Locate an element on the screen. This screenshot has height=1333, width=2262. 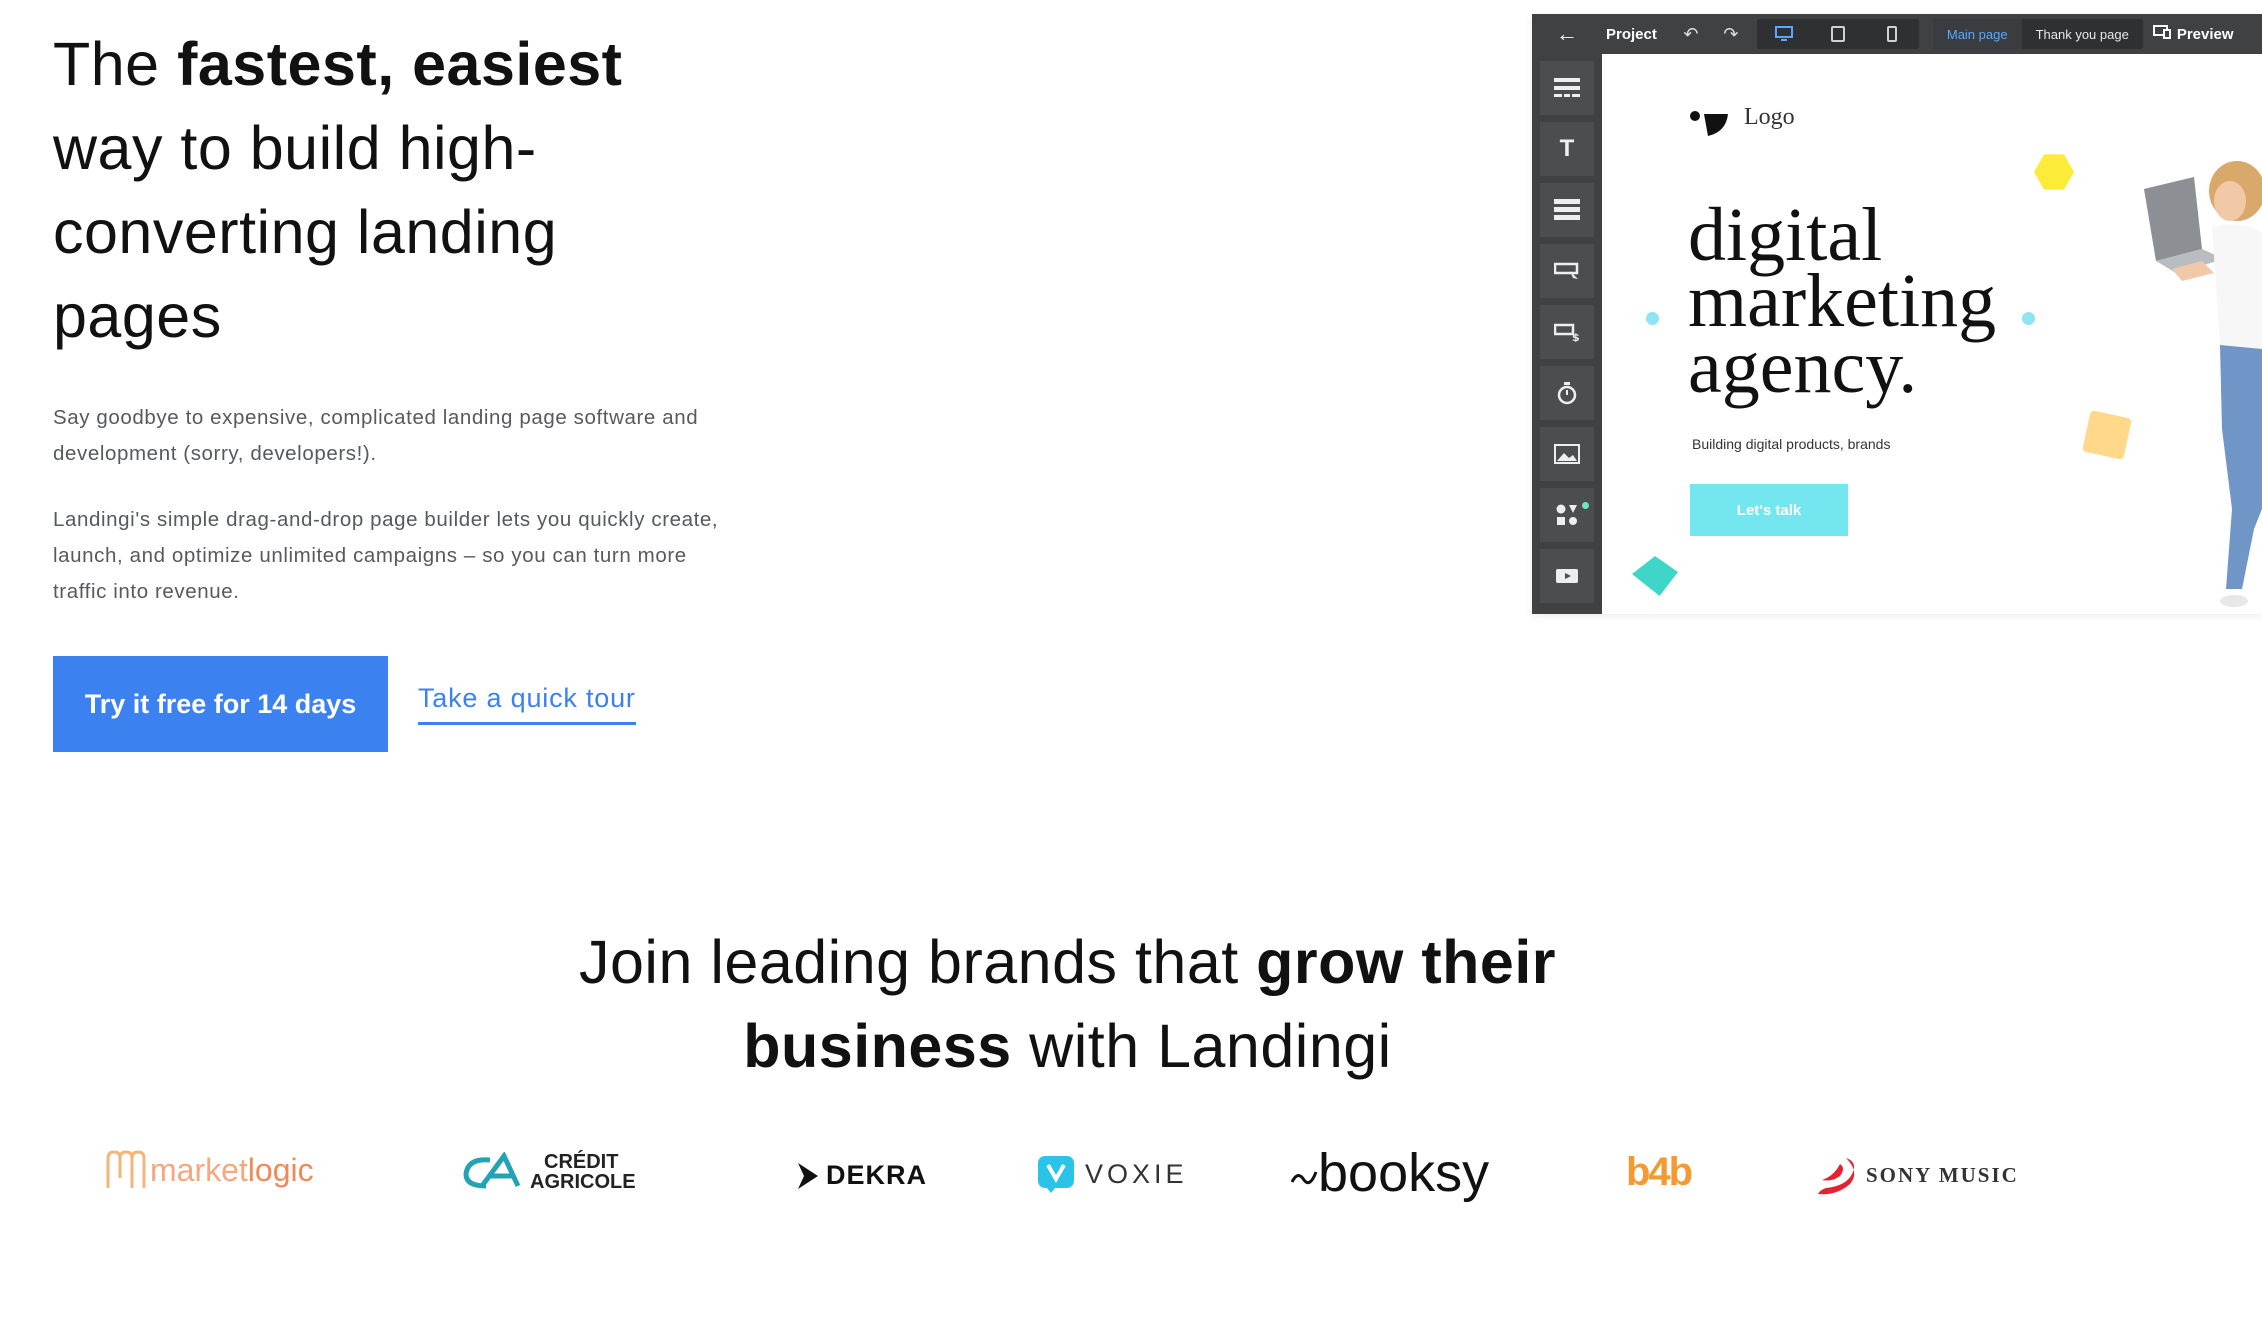
device-switcher is located at coordinates (1837, 34).